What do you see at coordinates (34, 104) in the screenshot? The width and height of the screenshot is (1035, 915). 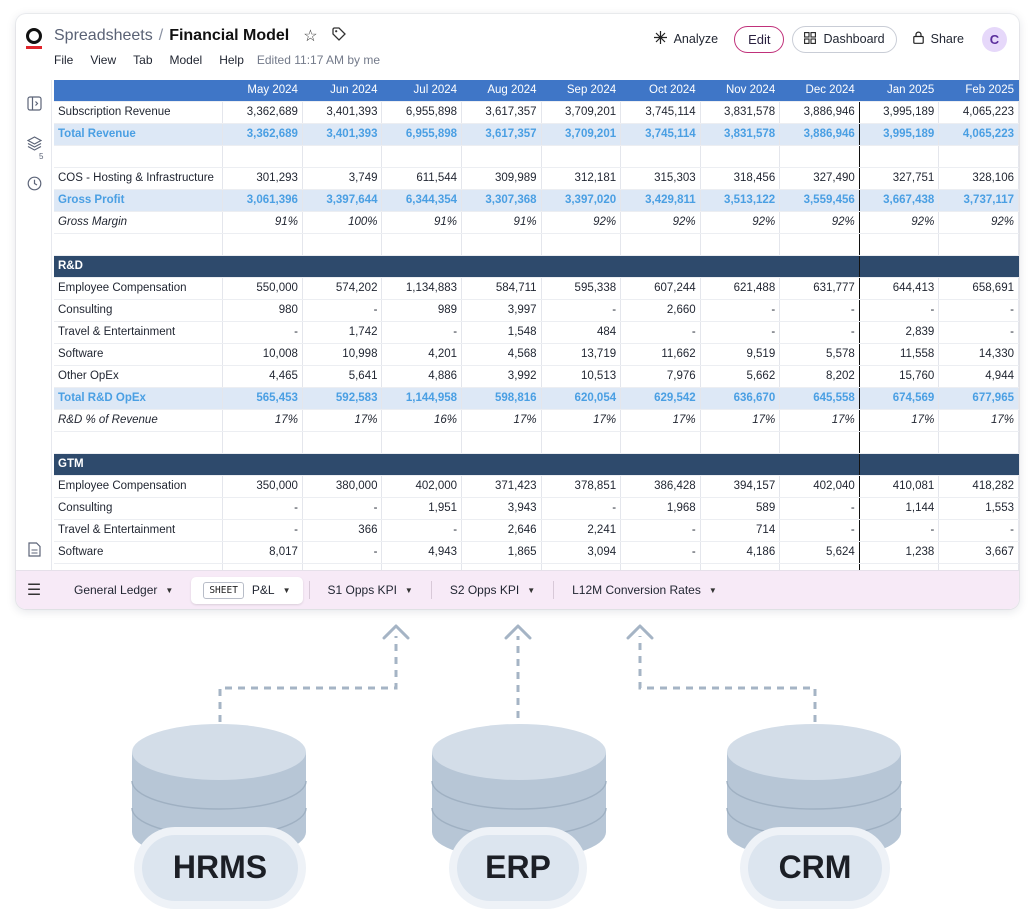 I see `panel-toggle-icon` at bounding box center [34, 104].